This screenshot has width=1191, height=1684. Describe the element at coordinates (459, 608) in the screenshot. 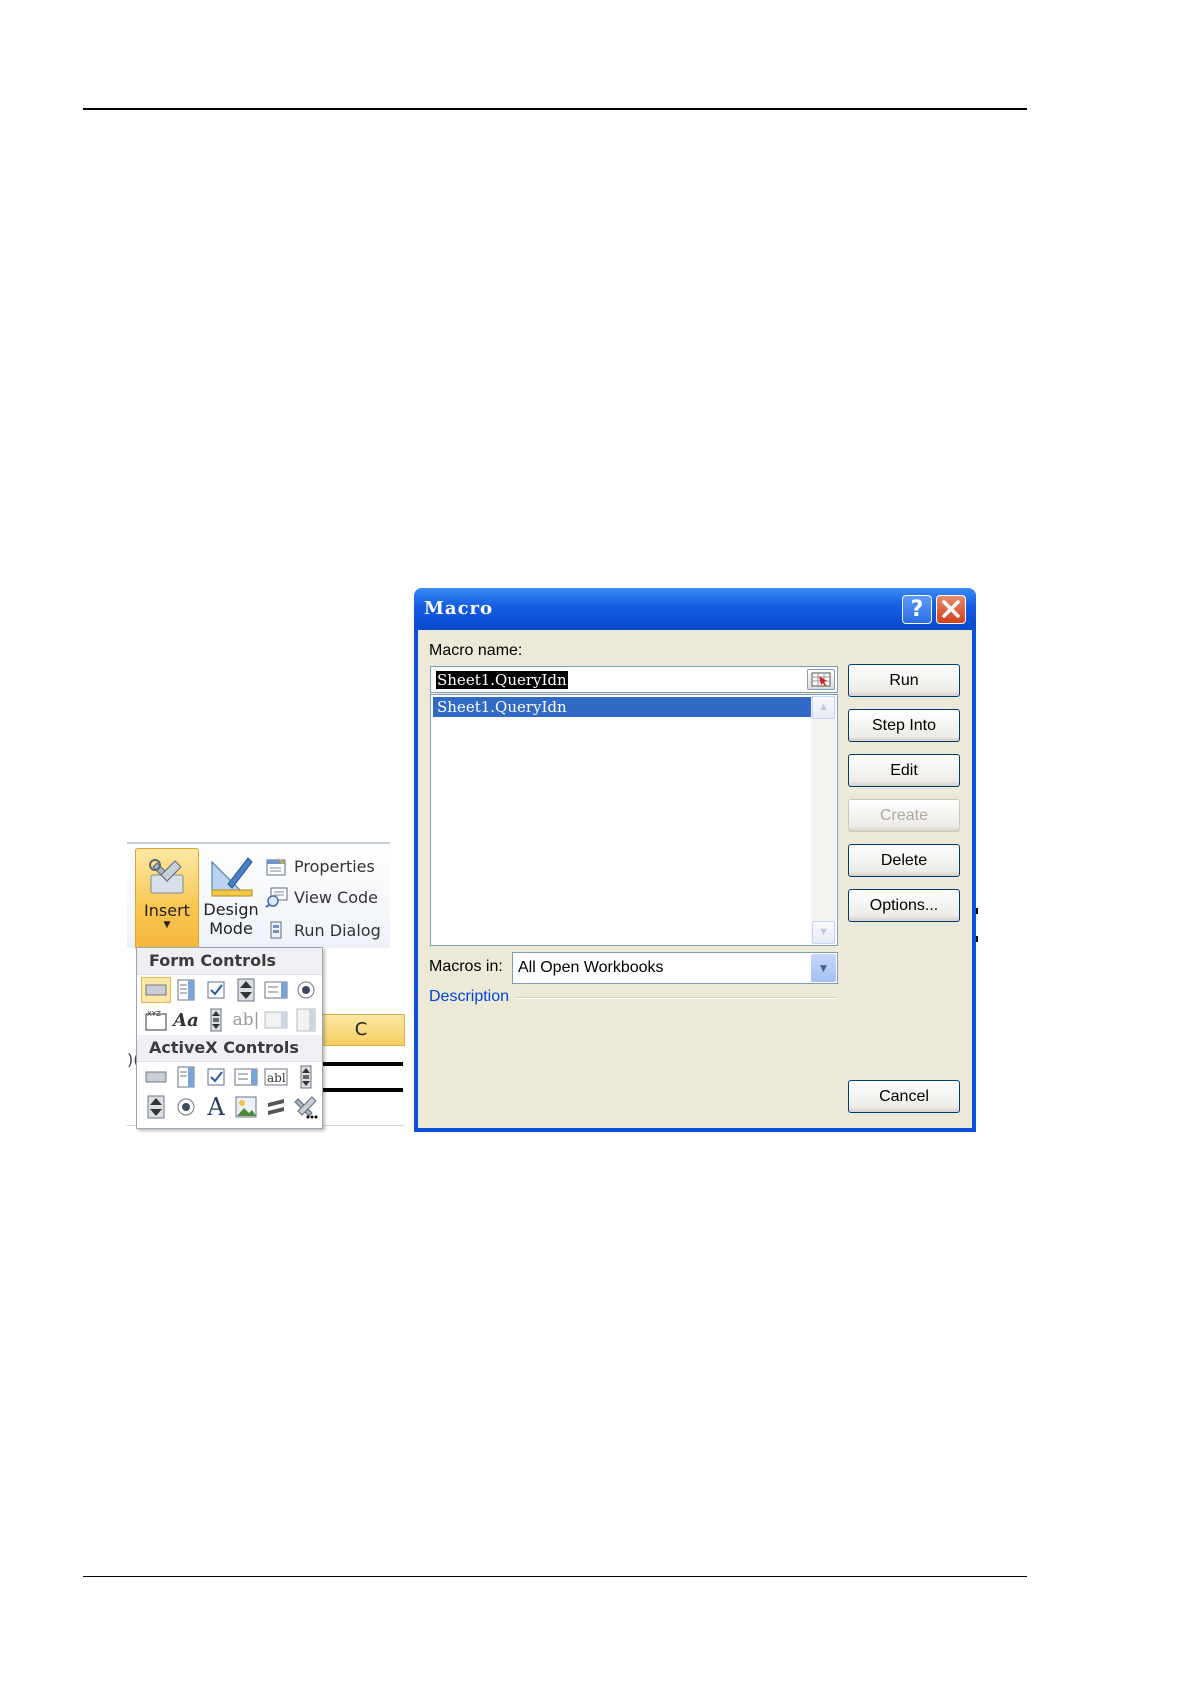

I see `dialog-title: Macro` at that location.